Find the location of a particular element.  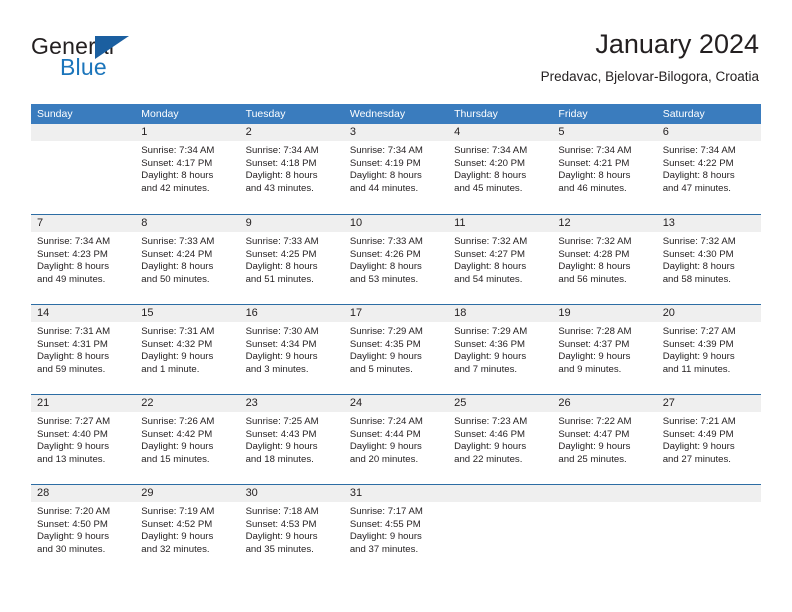

day-number: 10 is located at coordinates (396, 223).